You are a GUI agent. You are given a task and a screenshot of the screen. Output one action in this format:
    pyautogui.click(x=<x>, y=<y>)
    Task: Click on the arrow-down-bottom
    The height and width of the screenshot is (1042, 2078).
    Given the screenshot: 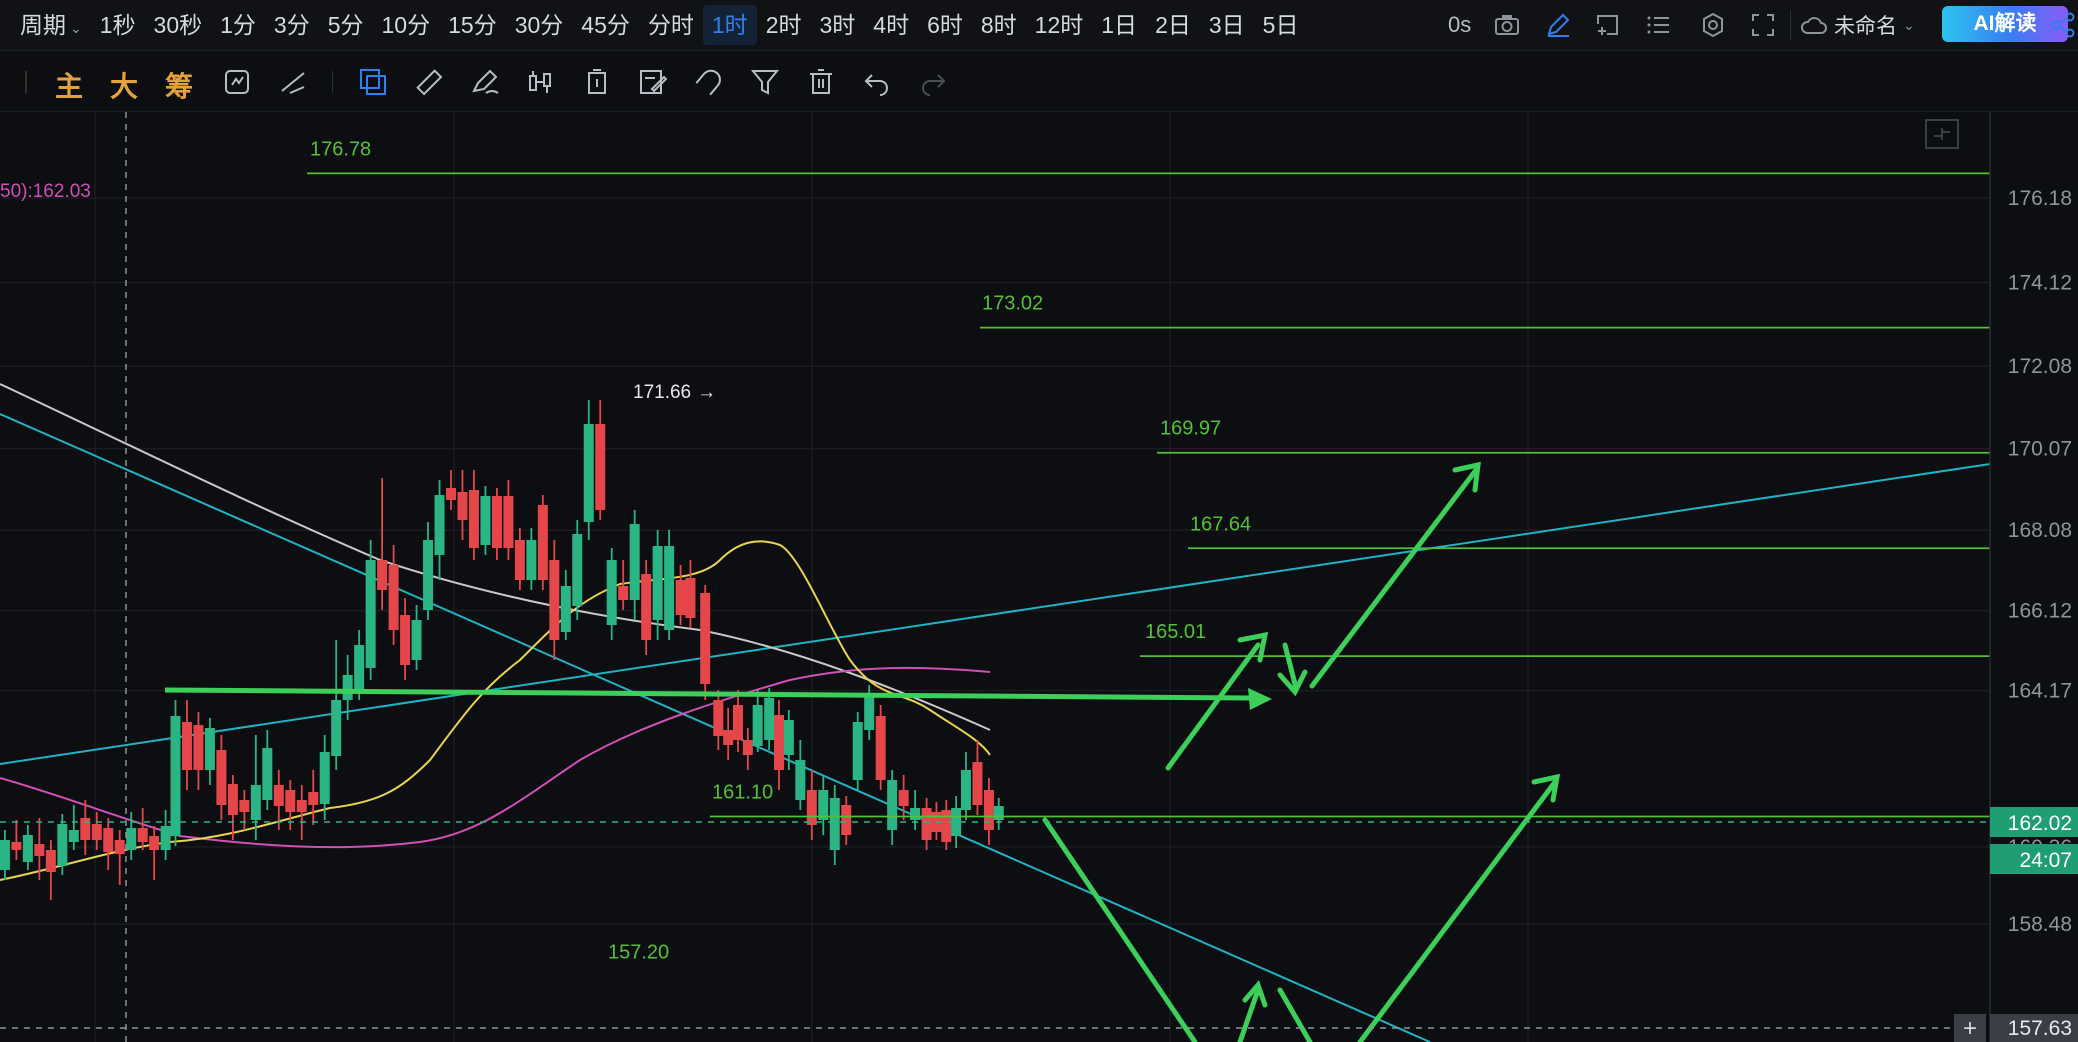 What is the action you would take?
    pyautogui.click(x=1295, y=1014)
    